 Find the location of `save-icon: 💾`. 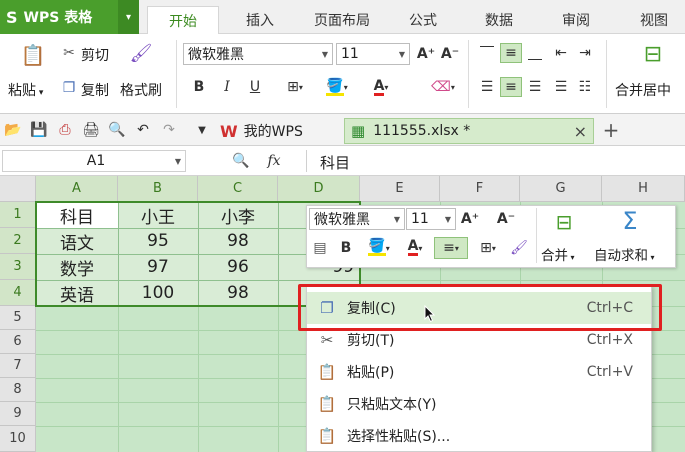

save-icon: 💾 is located at coordinates (39, 130).